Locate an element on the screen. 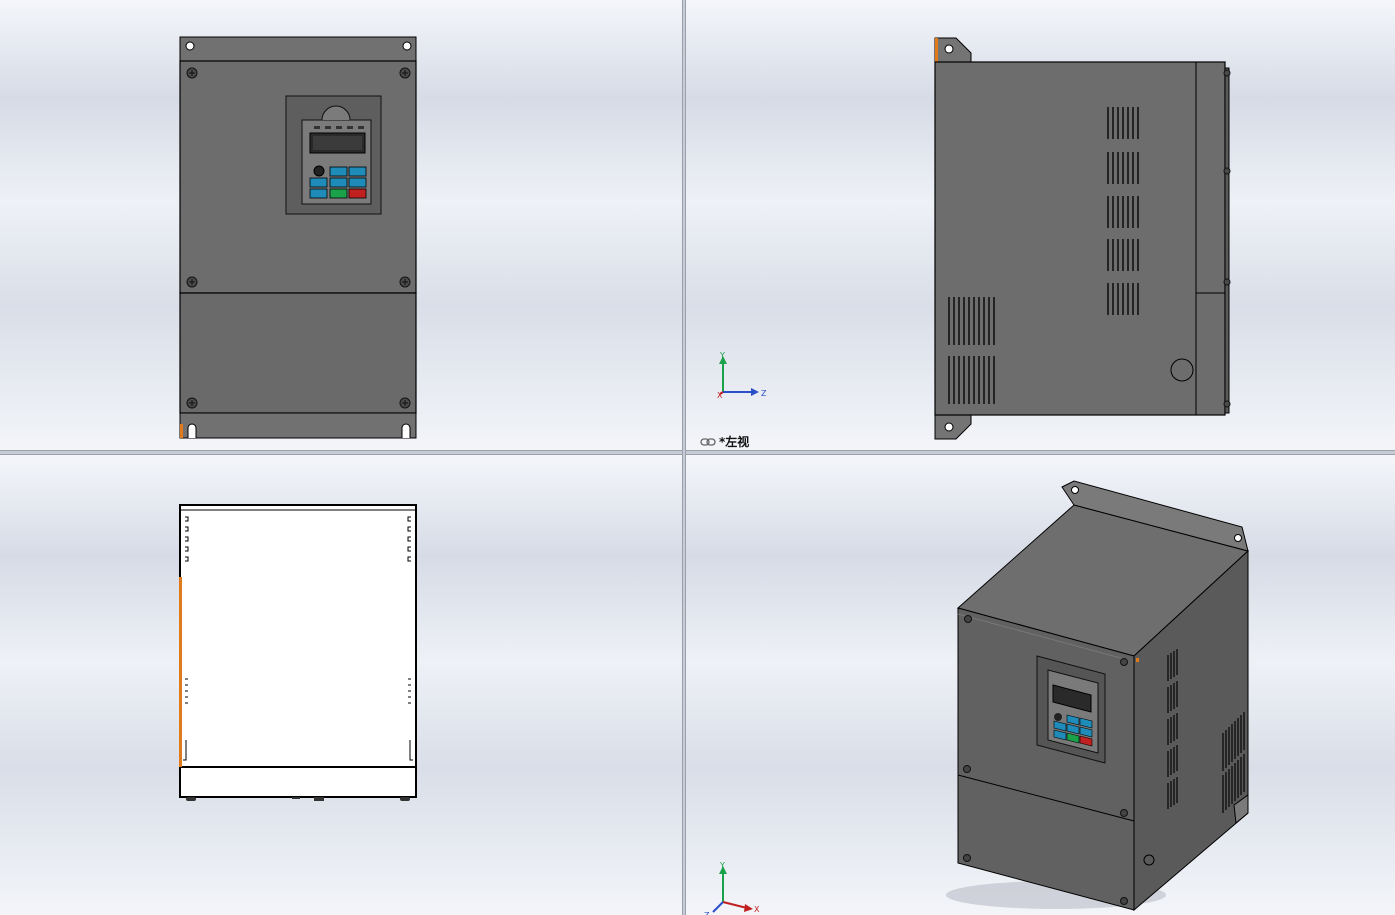 The height and width of the screenshot is (915, 1395). link-icon is located at coordinates (708, 441).